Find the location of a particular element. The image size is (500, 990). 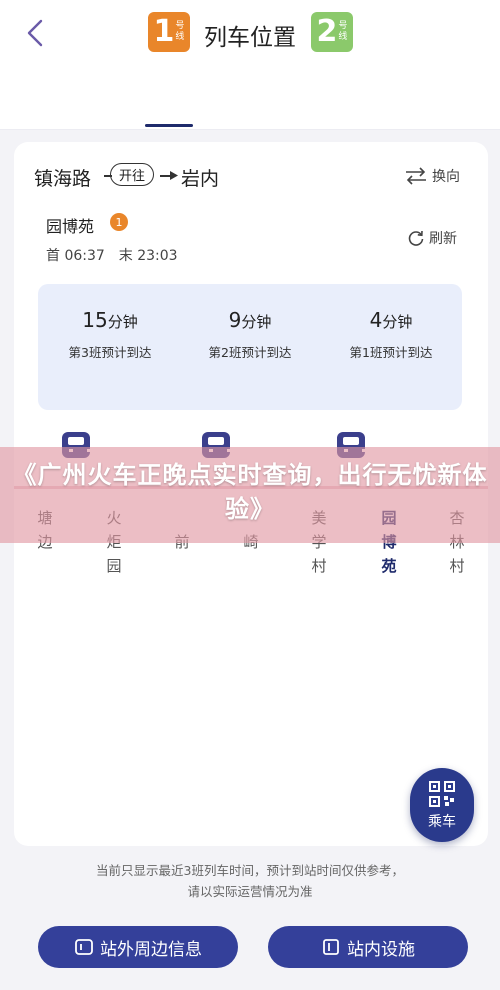

route-to-station: 岩内 is located at coordinates (200, 179).